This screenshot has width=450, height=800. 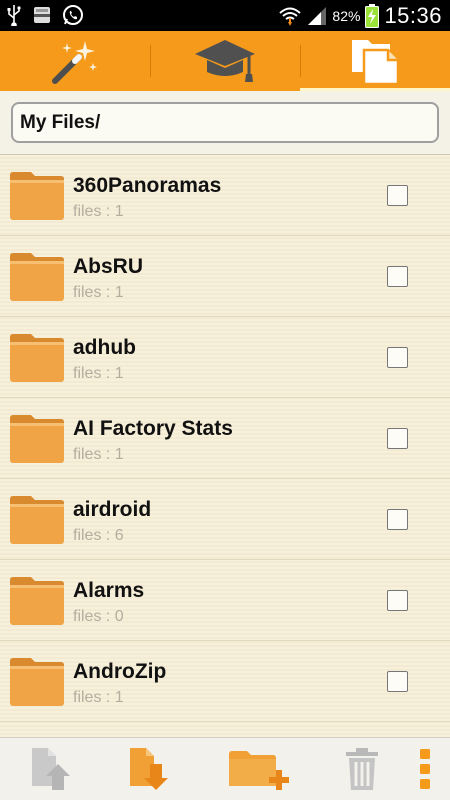 I want to click on usb-icon, so click(x=14, y=15).